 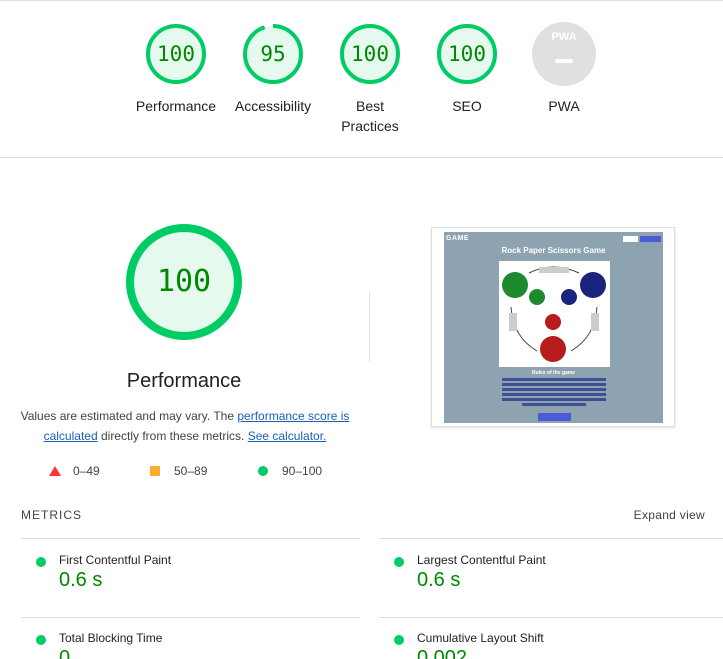 I want to click on performance-score: 100, so click(x=184, y=281).